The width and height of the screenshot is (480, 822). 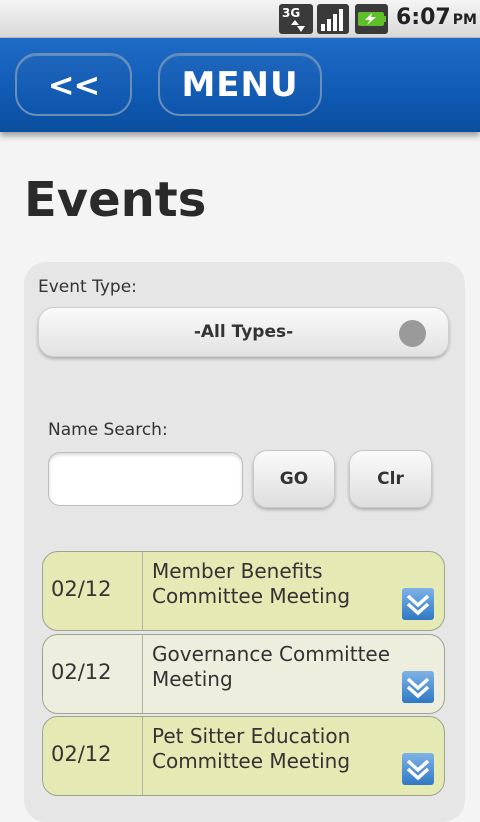 I want to click on network-type-label: 3G, so click(x=291, y=13).